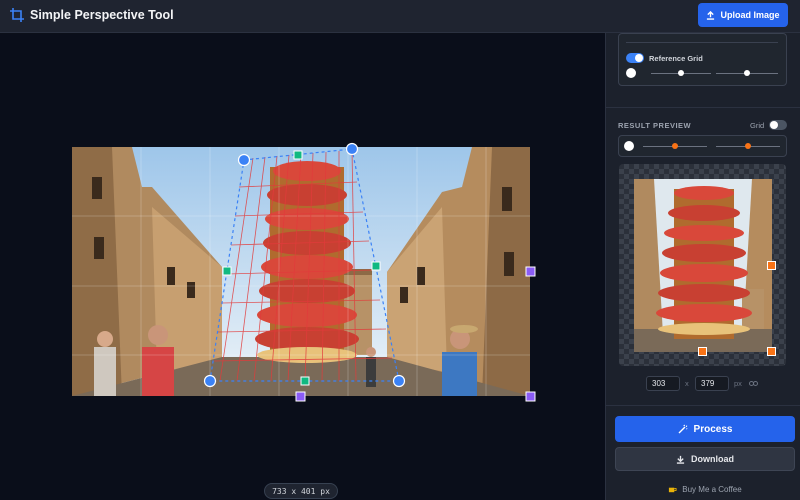 Image resolution: width=800 pixels, height=500 pixels. I want to click on image-resize-handle-corner, so click(530, 396).